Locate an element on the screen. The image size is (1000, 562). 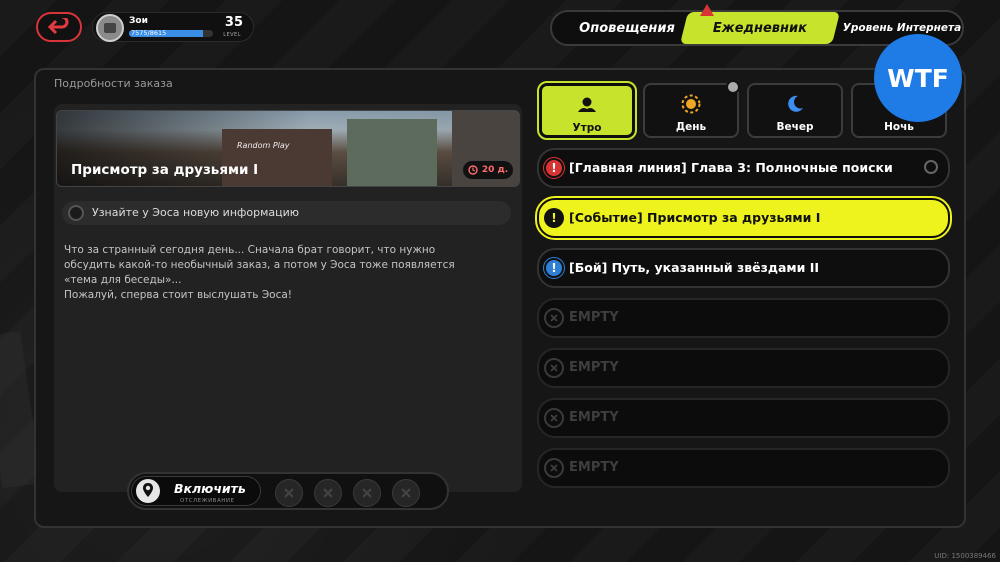
days-remaining: 20 д. is located at coordinates (495, 170).